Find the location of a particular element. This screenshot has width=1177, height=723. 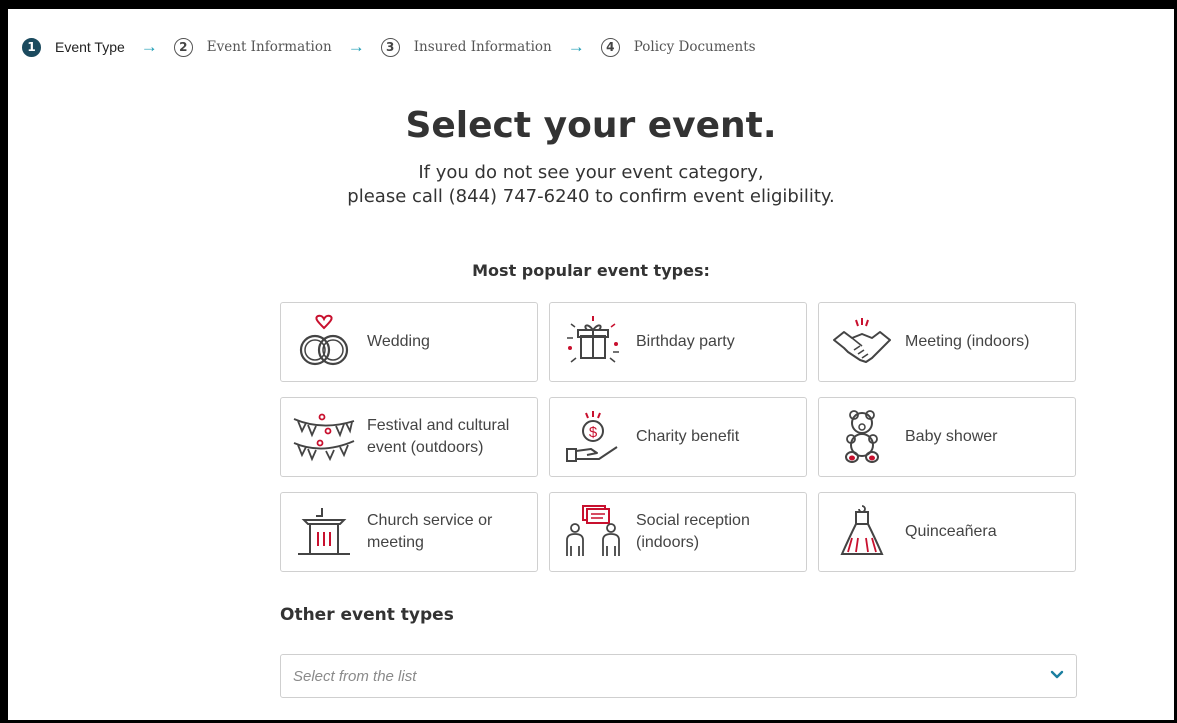

event-card-festival-cultural: Festival and cultural event (outdoors) is located at coordinates (409, 437).